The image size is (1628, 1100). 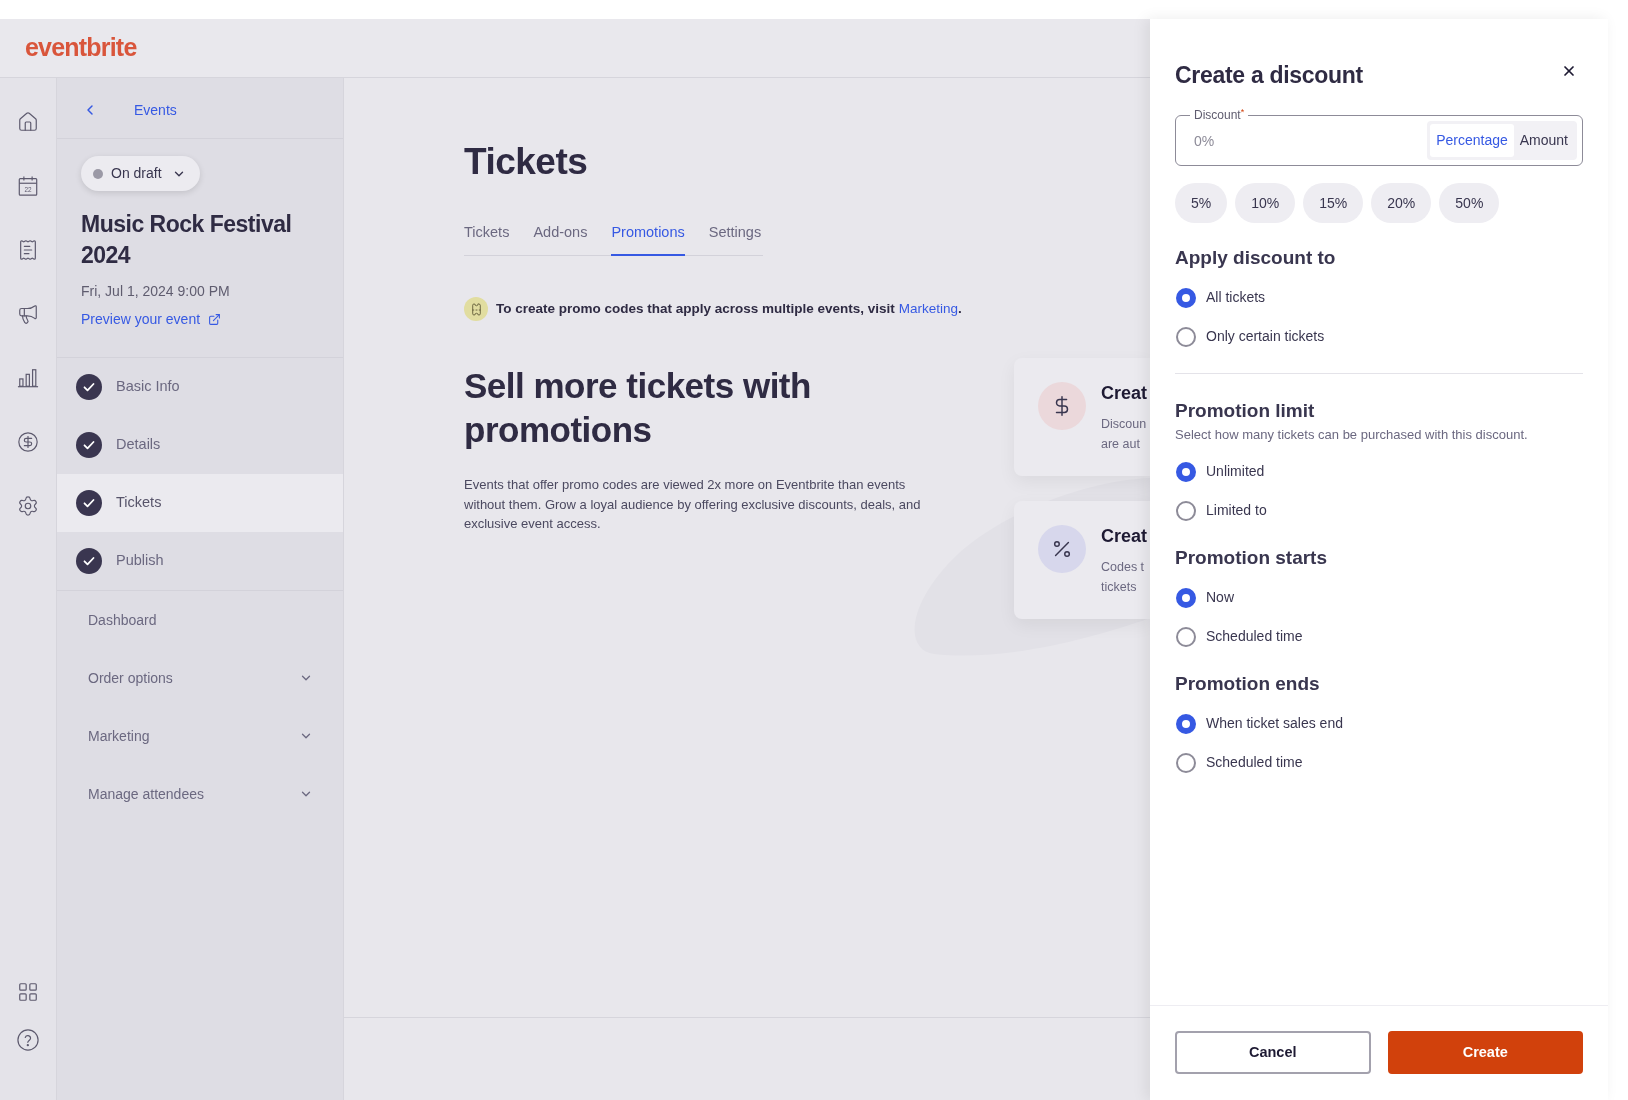 What do you see at coordinates (1235, 471) in the screenshot?
I see `option-label: Unlimited` at bounding box center [1235, 471].